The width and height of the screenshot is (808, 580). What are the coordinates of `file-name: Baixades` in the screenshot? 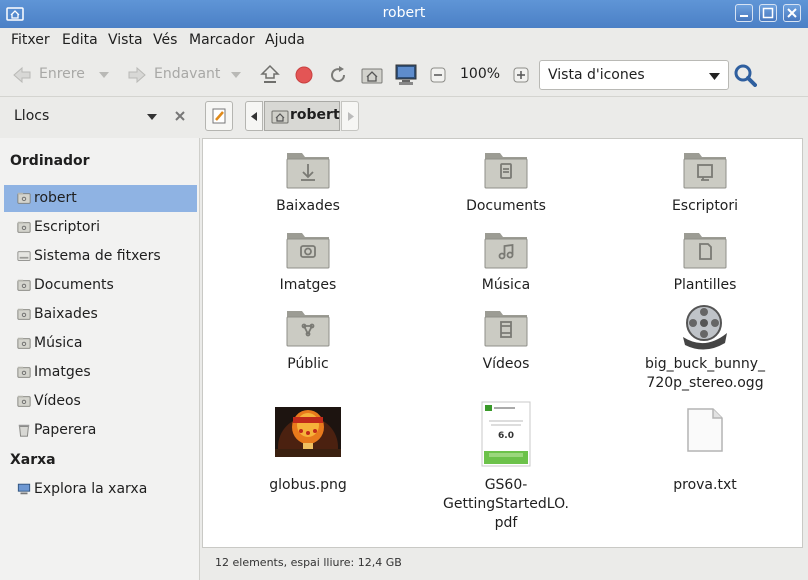 It's located at (308, 206).